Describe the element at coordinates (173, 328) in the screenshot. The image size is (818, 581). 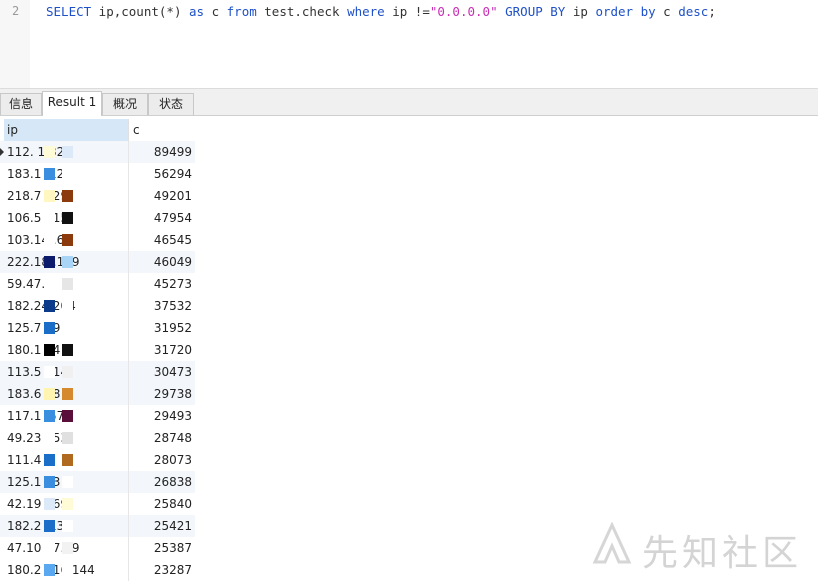
I see `cell-c: 31952` at that location.